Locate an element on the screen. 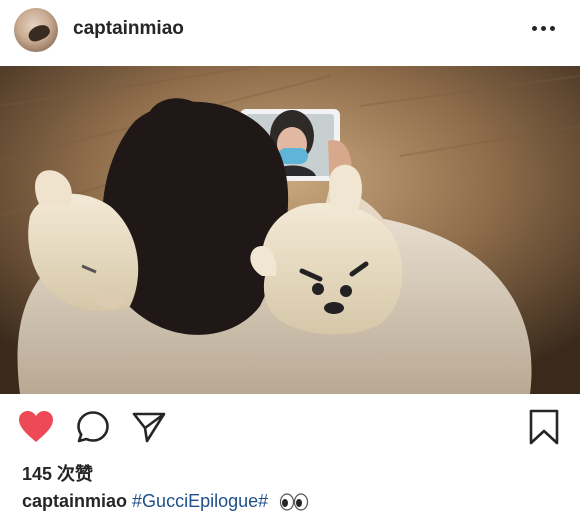 The image size is (580, 521). caption-username: captainmiao is located at coordinates (74, 501).